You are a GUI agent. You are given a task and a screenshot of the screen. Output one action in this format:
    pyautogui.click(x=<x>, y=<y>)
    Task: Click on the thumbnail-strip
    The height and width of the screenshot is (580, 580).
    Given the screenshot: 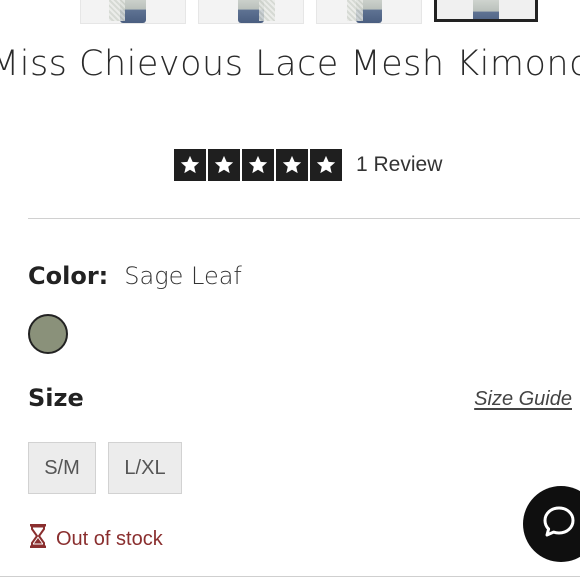 What is the action you would take?
    pyautogui.click(x=290, y=13)
    